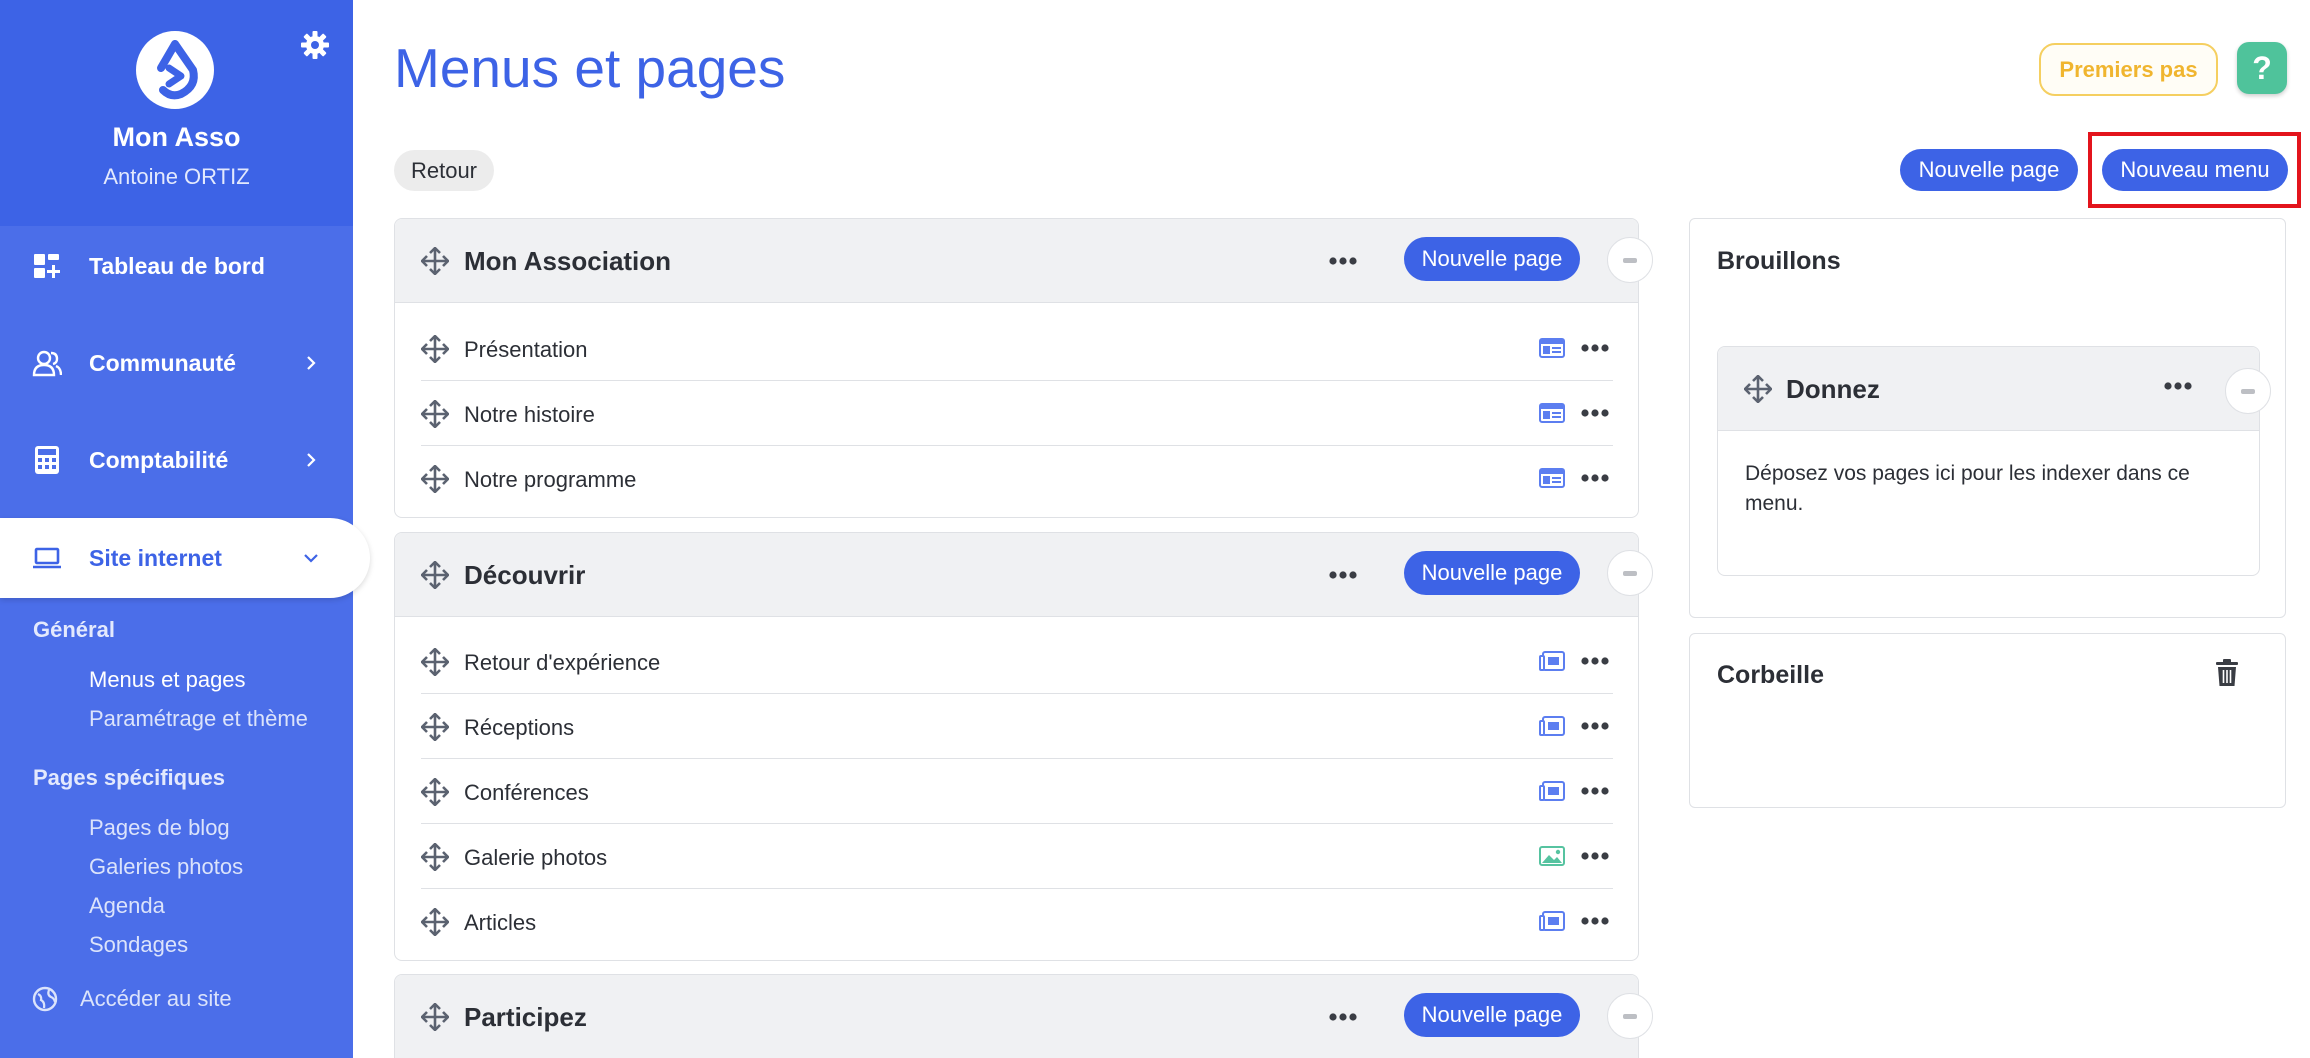 The height and width of the screenshot is (1058, 2310). What do you see at coordinates (162, 362) in the screenshot?
I see `nav-label: Communauté` at bounding box center [162, 362].